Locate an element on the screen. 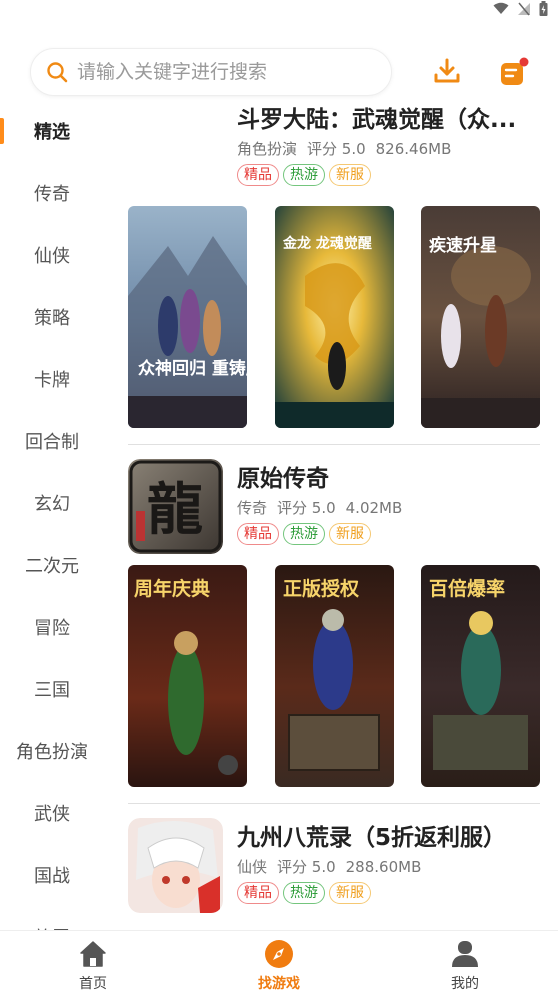 The height and width of the screenshot is (995, 558). sidebar-item-label: 玄幻 is located at coordinates (52, 504).